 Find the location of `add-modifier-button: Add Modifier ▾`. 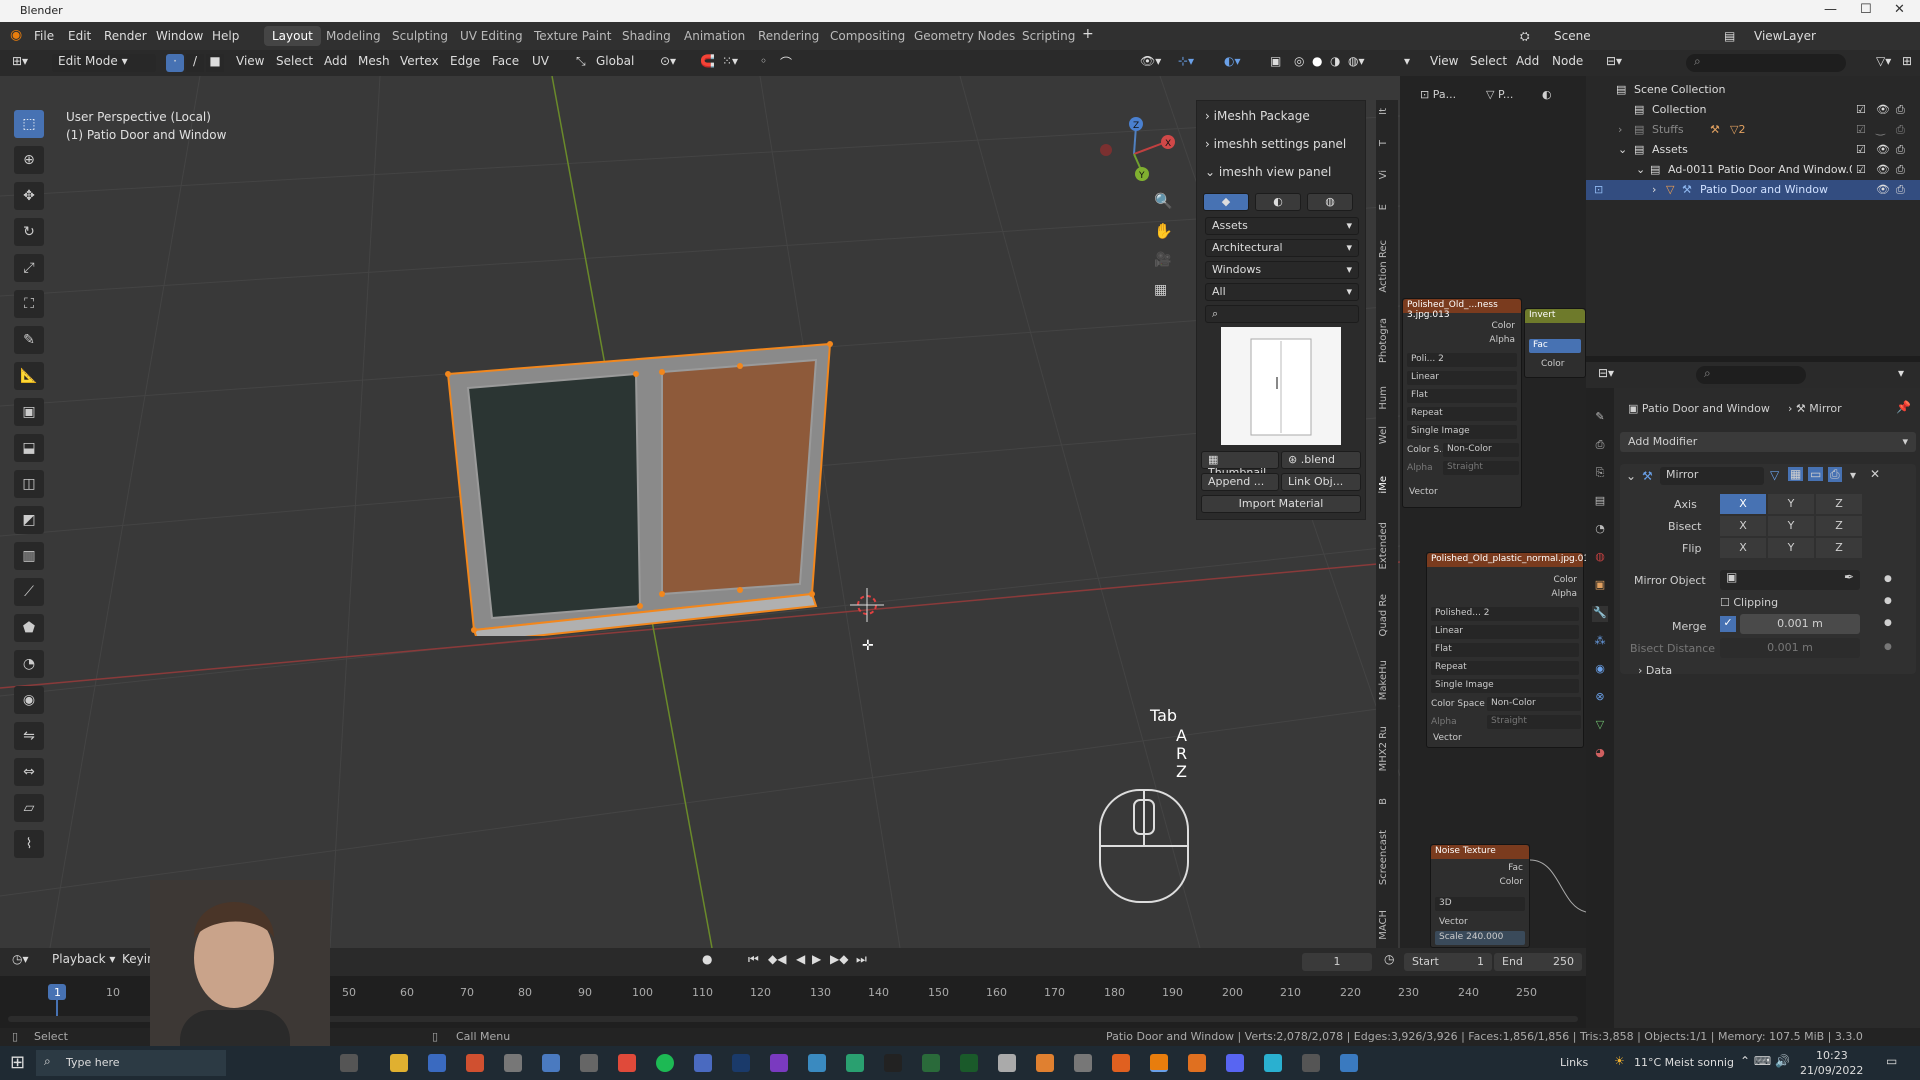

add-modifier-button: Add Modifier ▾ is located at coordinates (1768, 442).